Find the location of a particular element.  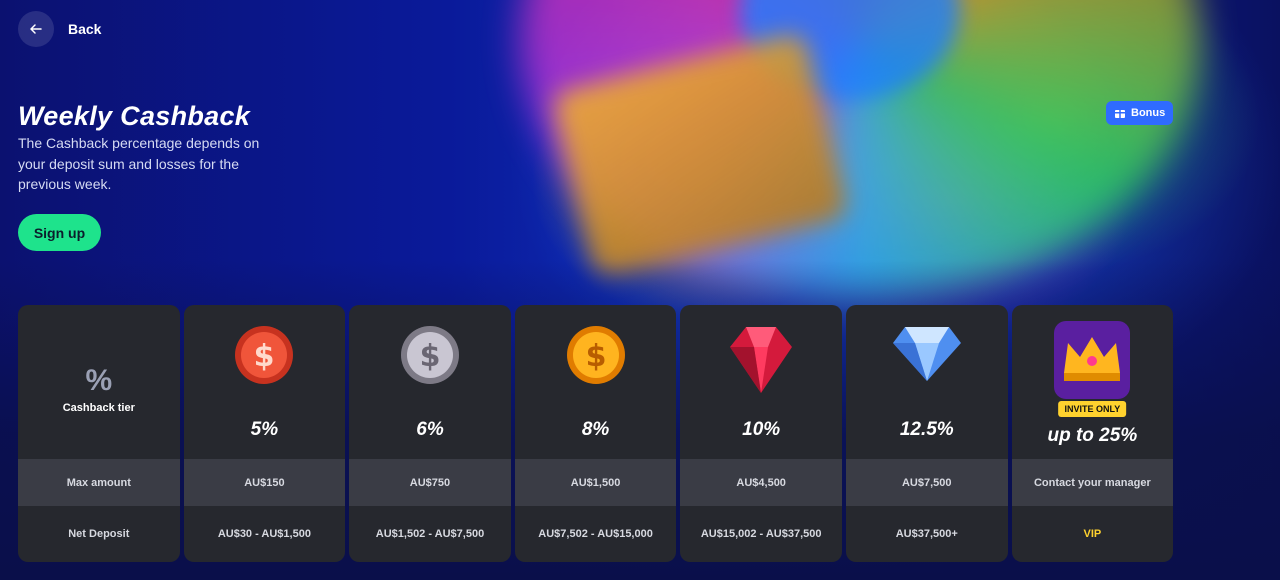

tier-card: $ 6% AU$750 AU$1,502 - AU$7,500 is located at coordinates (430, 433).